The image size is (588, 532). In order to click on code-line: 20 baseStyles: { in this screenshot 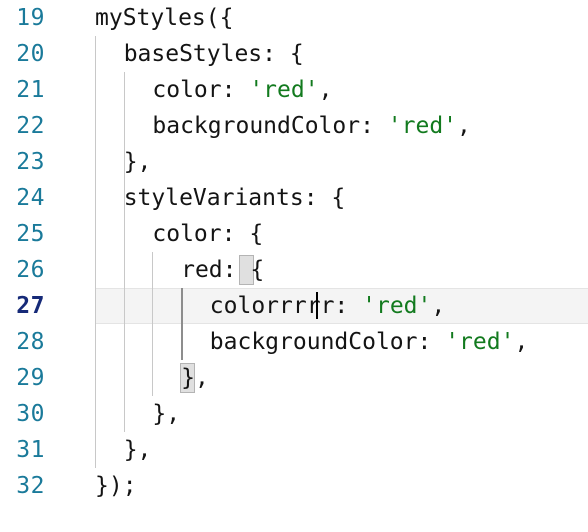, I will do `click(294, 54)`.